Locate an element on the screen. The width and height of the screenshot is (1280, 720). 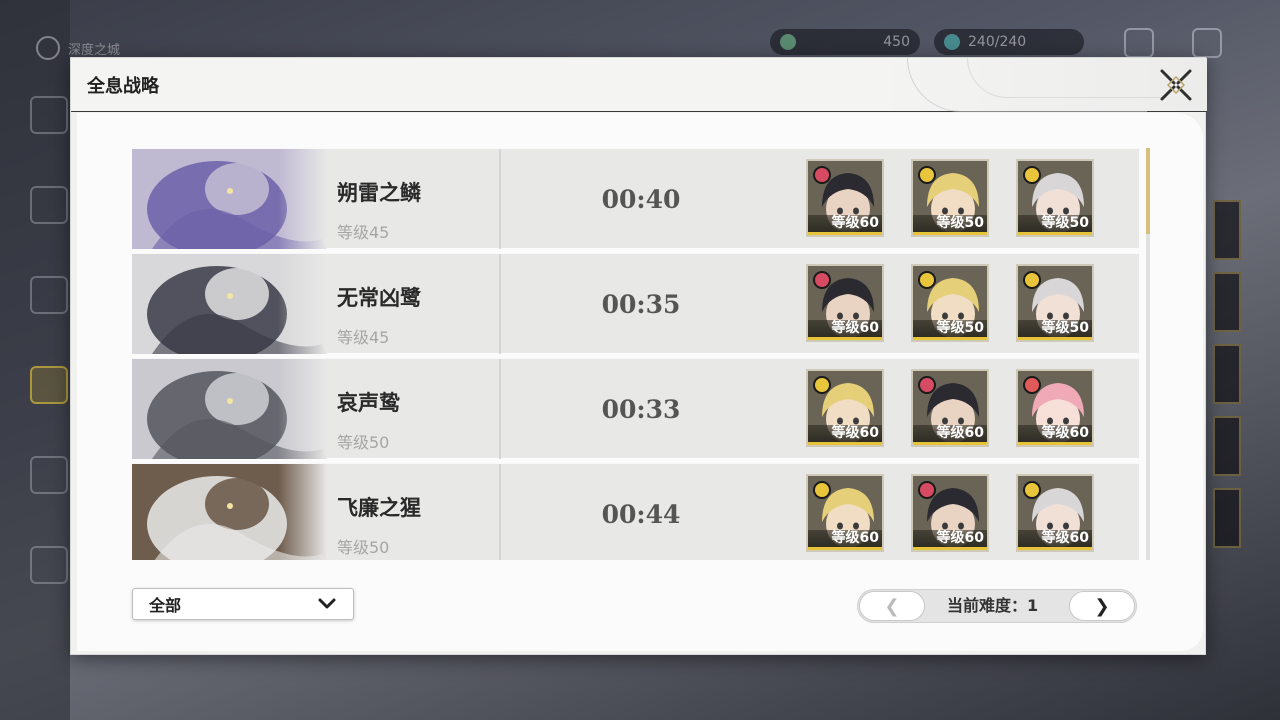
boss-name: 飞廉之猩 is located at coordinates (379, 508).